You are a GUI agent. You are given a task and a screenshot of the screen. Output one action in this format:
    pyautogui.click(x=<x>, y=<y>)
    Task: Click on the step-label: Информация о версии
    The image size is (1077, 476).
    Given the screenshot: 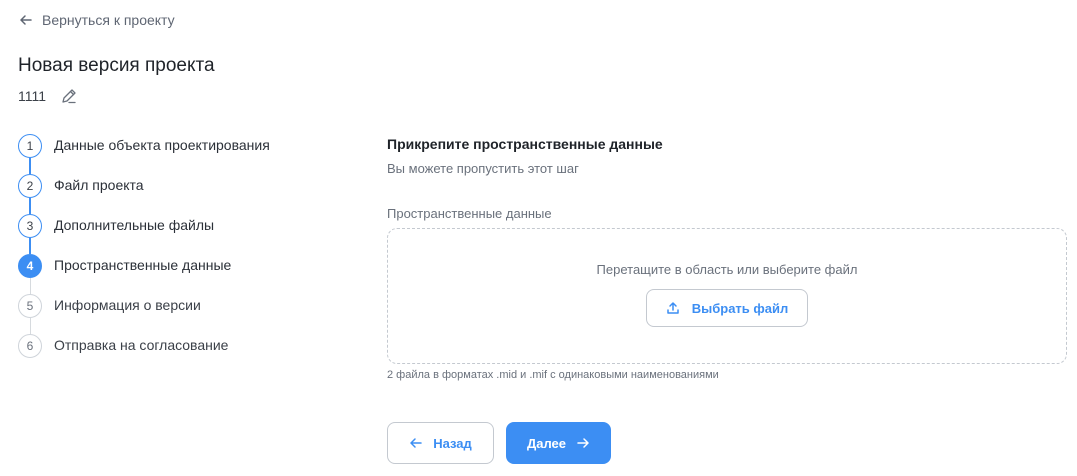 What is the action you would take?
    pyautogui.click(x=127, y=305)
    